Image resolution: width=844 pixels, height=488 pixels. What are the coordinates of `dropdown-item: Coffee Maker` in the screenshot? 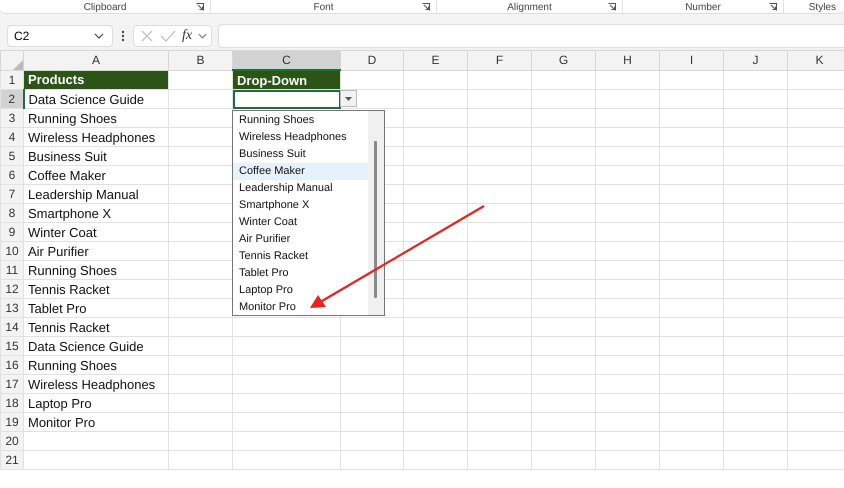 It's located at (300, 171).